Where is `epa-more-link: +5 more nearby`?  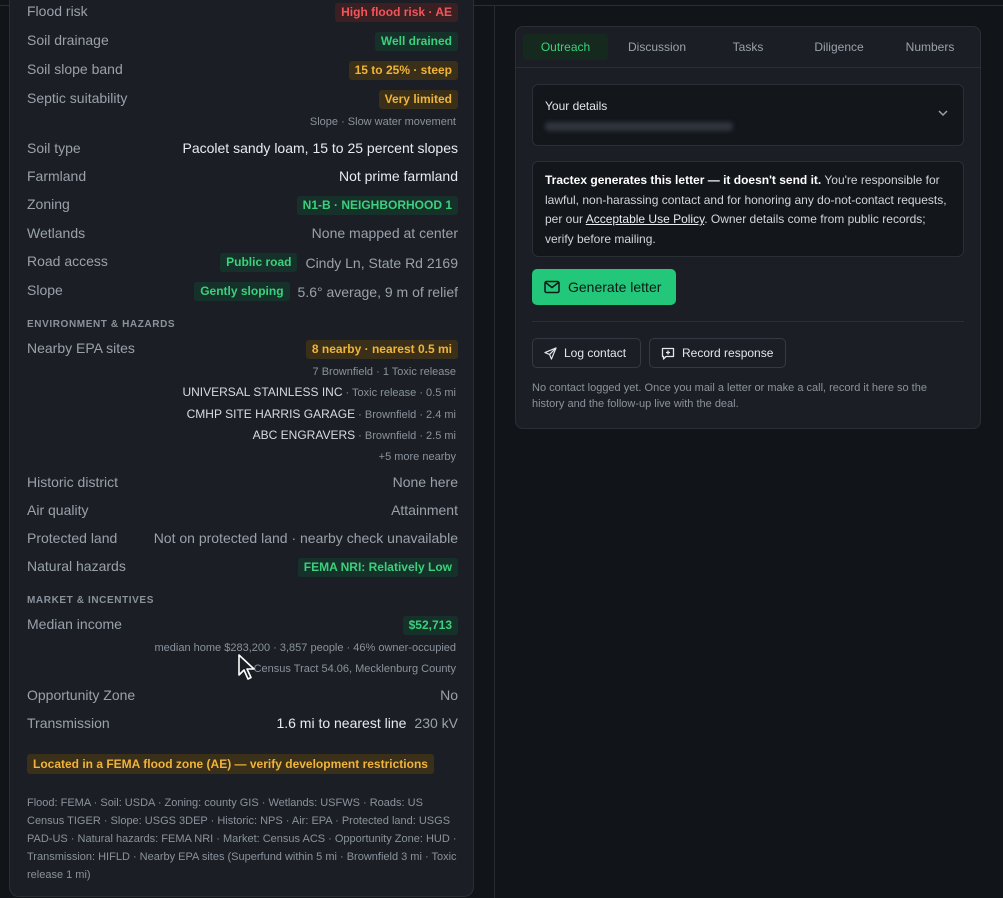
epa-more-link: +5 more nearby is located at coordinates (417, 457).